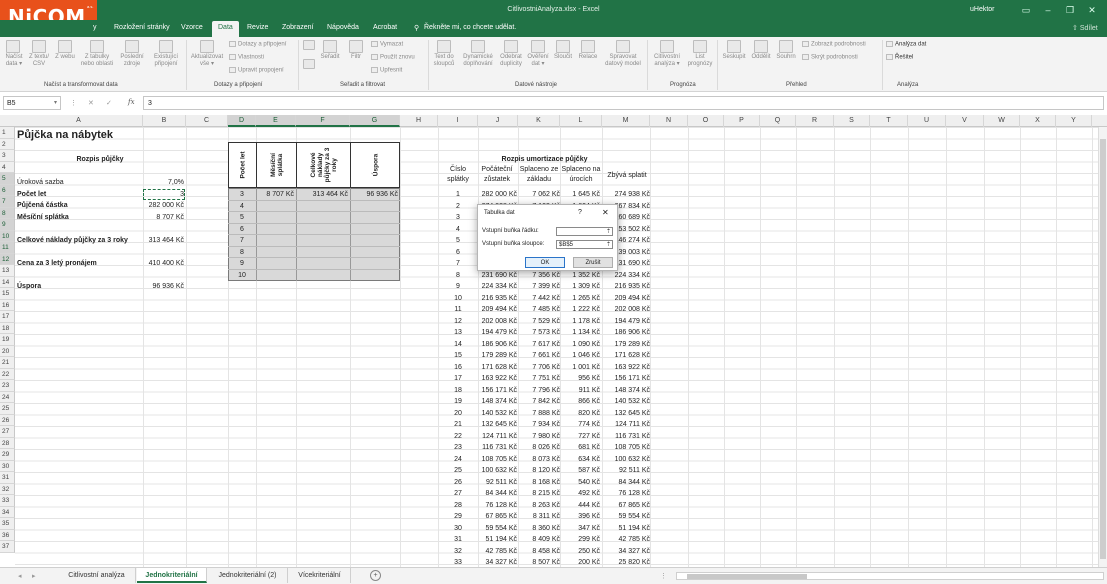  Describe the element at coordinates (497, 309) in the screenshot. I see `amort-cell: 209 494 Kč` at that location.